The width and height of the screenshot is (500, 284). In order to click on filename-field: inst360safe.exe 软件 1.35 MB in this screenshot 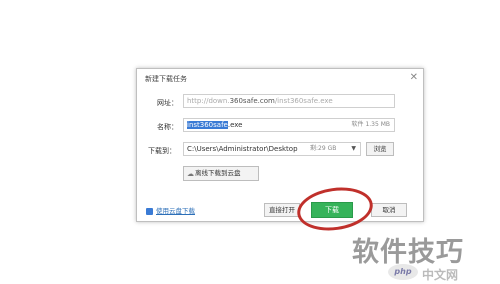, I will do `click(289, 125)`.